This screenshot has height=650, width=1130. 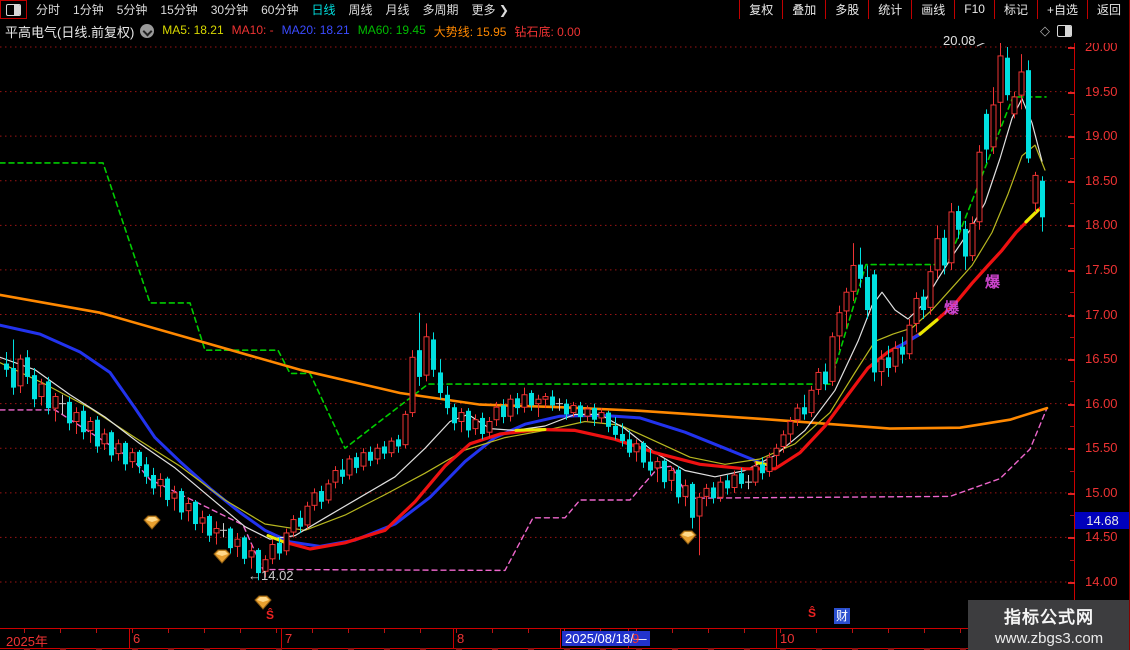 What do you see at coordinates (760, 9) in the screenshot?
I see `tools-menu-item-复权: 复权` at bounding box center [760, 9].